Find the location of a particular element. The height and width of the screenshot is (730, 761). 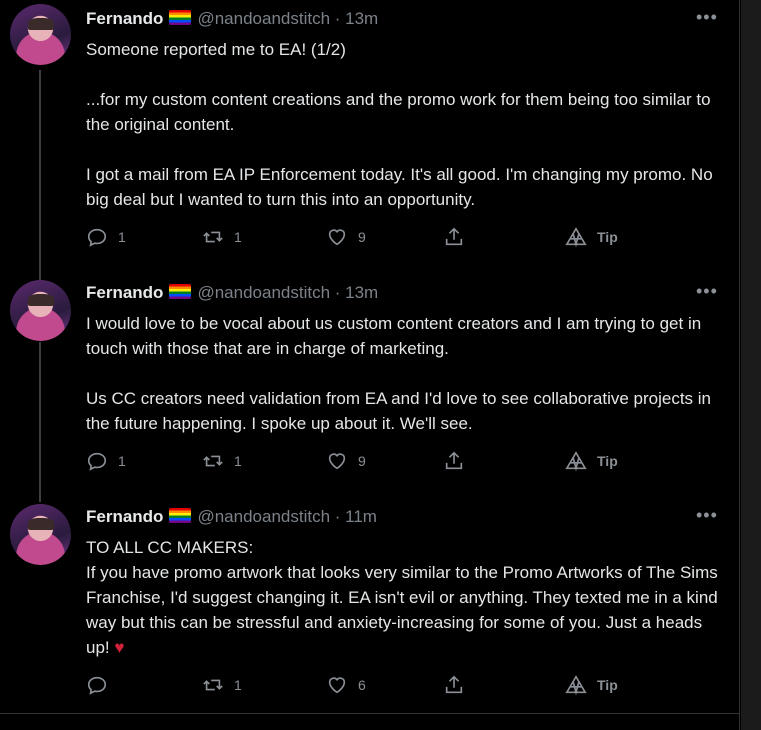

tweet-actions: 1 6 Tip is located at coordinates (366, 686).